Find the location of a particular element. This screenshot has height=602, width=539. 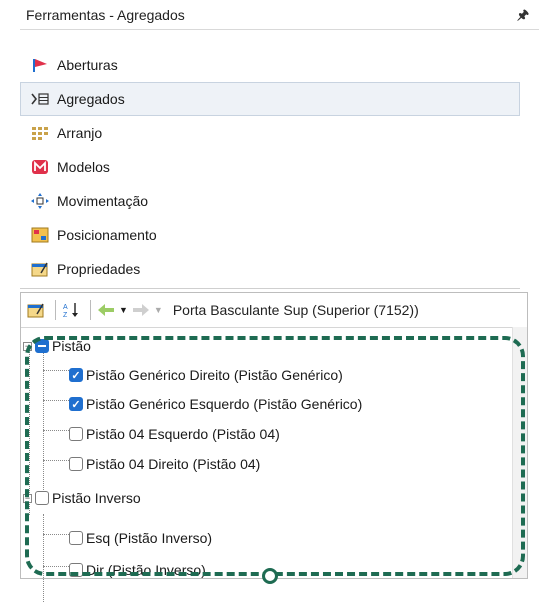

tree-node-dir-pistao-inverso: Dir (Pistão Inverso) is located at coordinates (137, 570).